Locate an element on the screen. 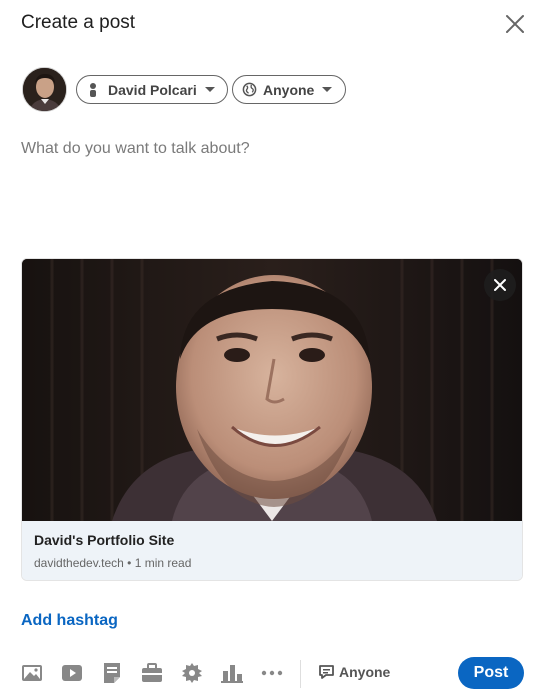  briefcase-icon is located at coordinates (152, 672).